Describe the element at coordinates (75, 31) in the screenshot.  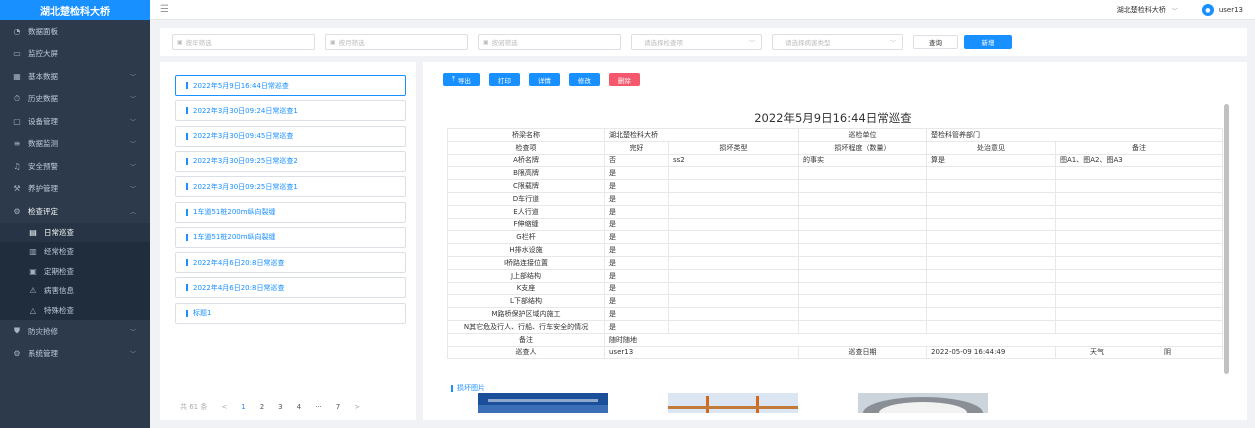
I see `sidebar-item-dashboard: ◔ 数据面板` at that location.